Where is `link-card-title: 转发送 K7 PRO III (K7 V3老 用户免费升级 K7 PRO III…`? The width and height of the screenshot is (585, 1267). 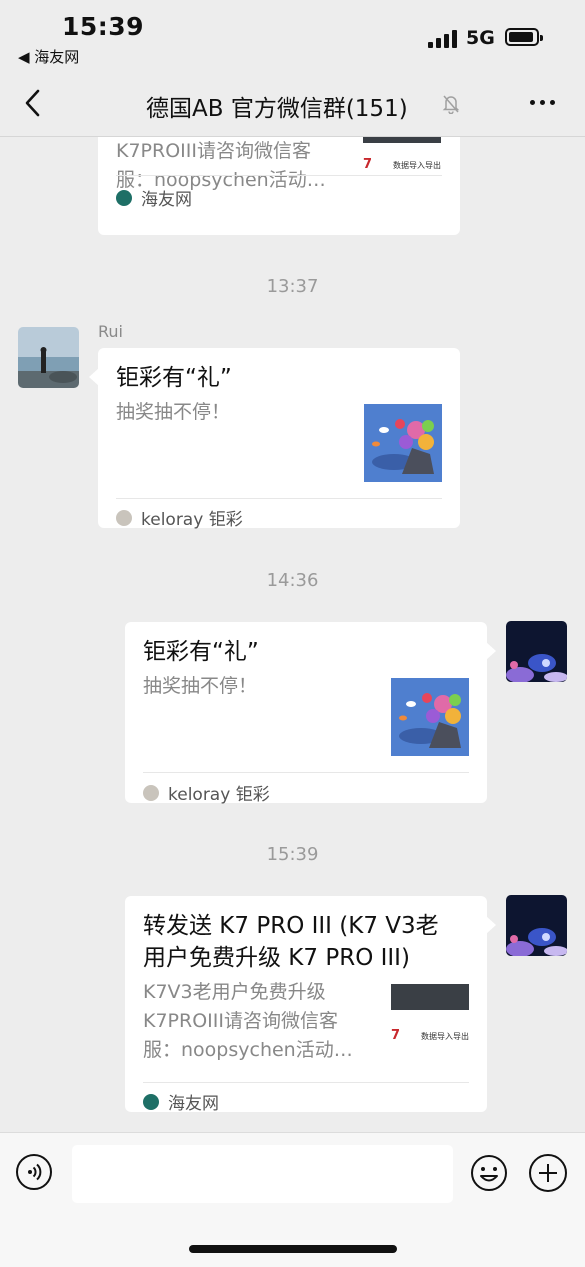 link-card-title: 转发送 K7 PRO III (K7 V3老 用户免费升级 K7 PRO III… is located at coordinates (291, 942).